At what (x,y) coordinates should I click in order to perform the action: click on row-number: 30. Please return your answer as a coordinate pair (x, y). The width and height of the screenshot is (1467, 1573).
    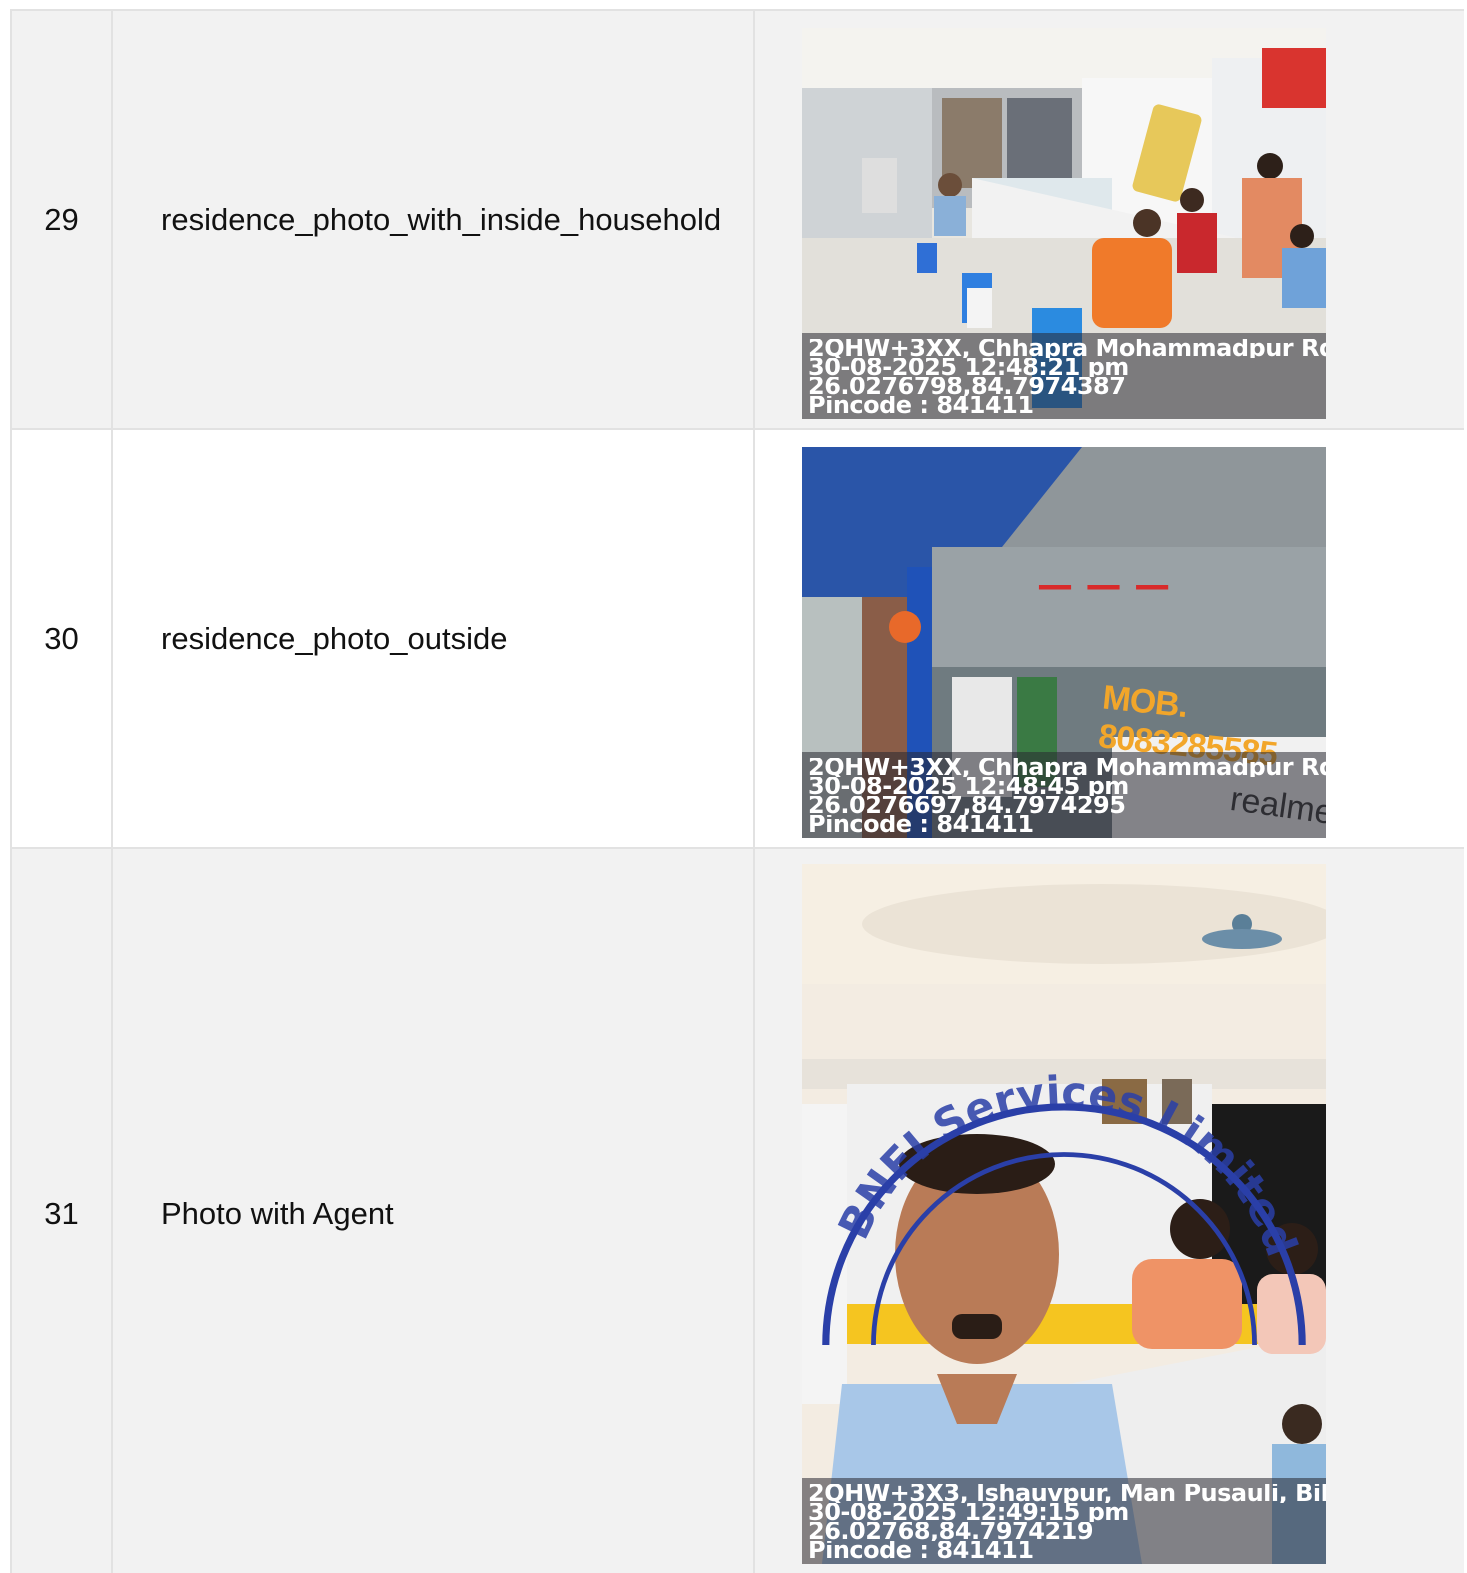
    Looking at the image, I should click on (61, 638).